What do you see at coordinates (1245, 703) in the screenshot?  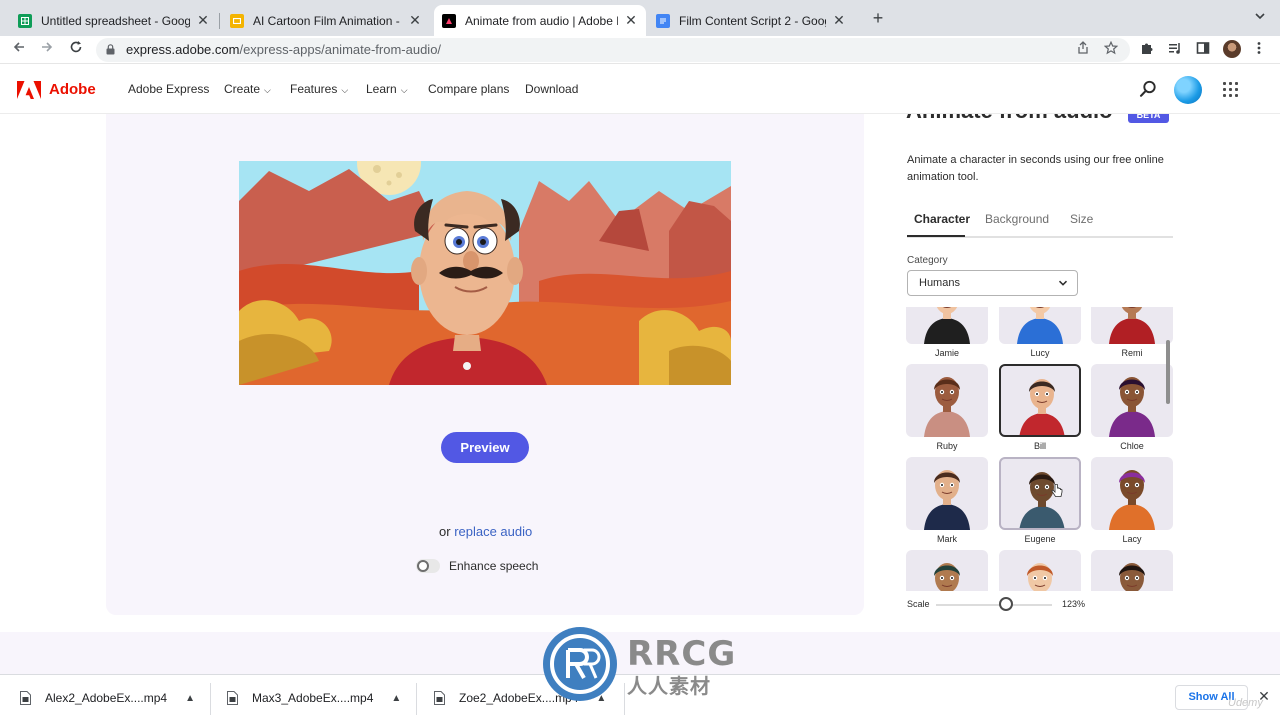 I see `udemy-watermark: Udemy` at bounding box center [1245, 703].